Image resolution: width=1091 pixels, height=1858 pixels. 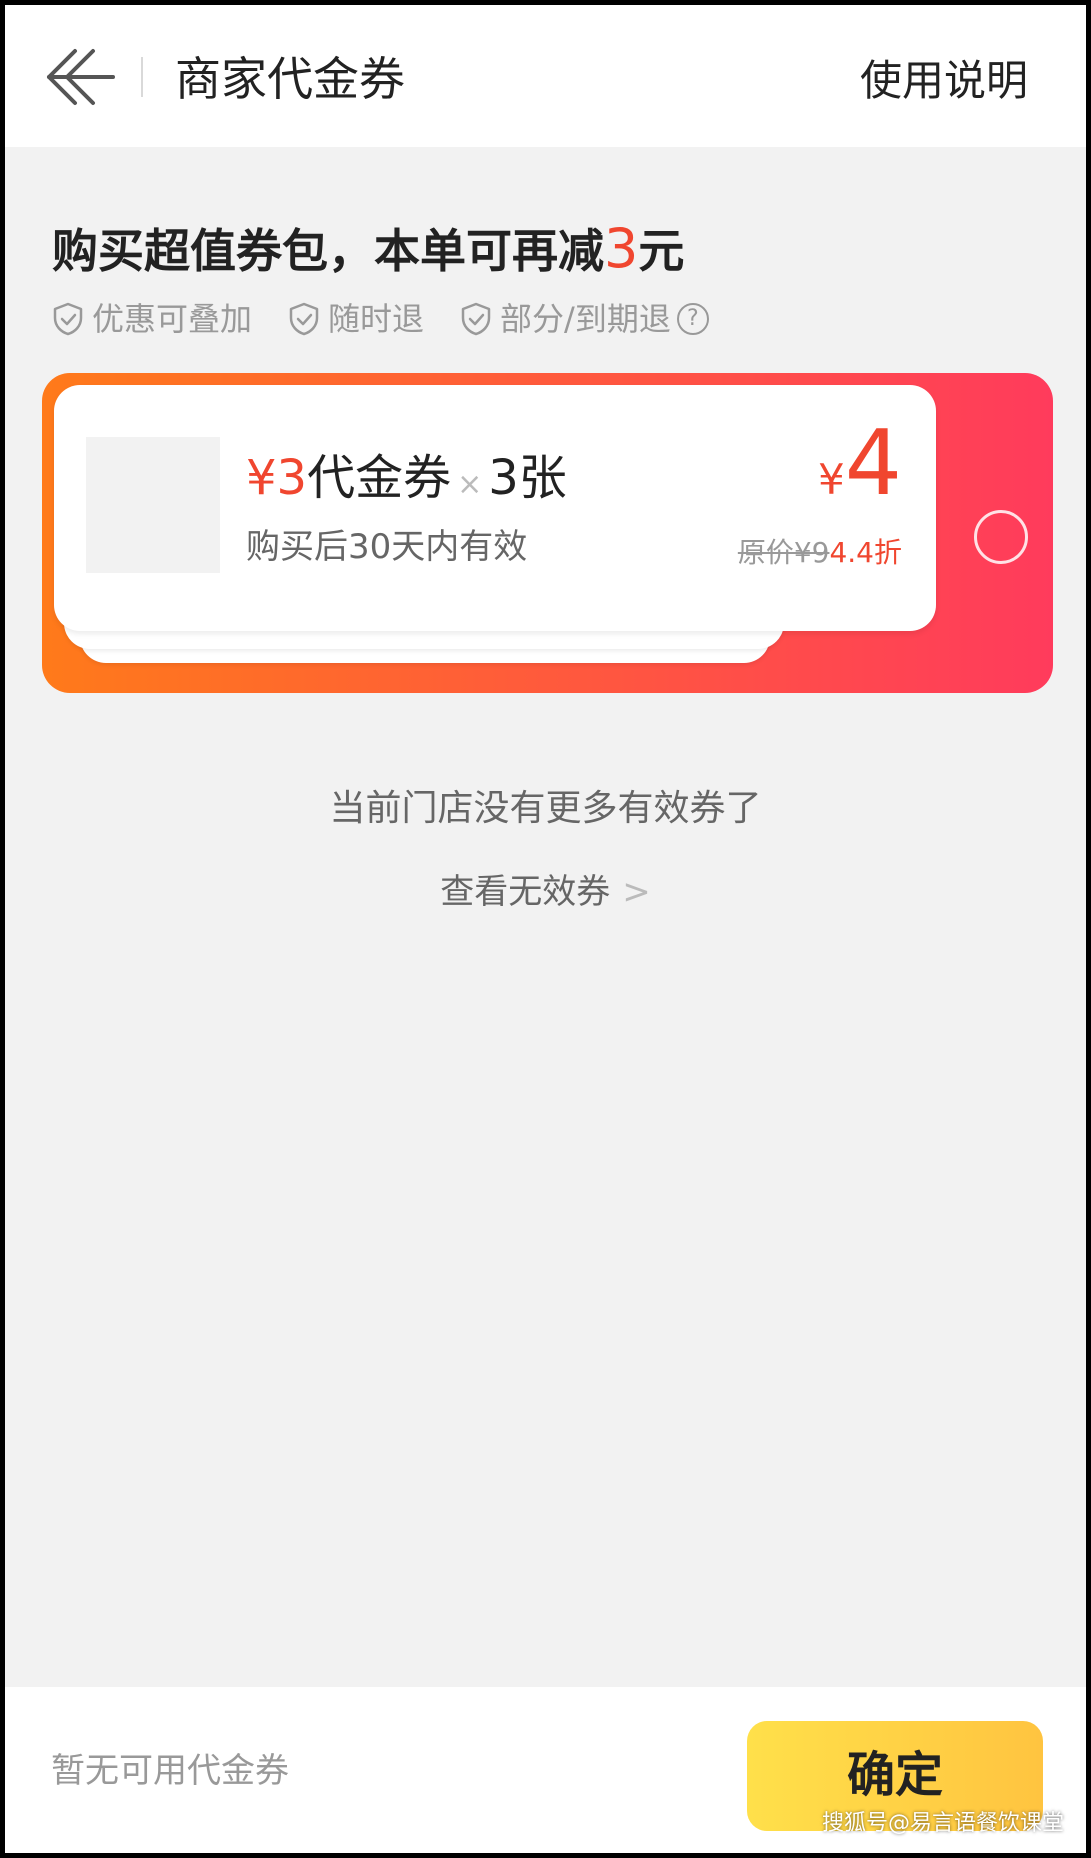 I want to click on discount-label: 4.4折, so click(x=865, y=552).